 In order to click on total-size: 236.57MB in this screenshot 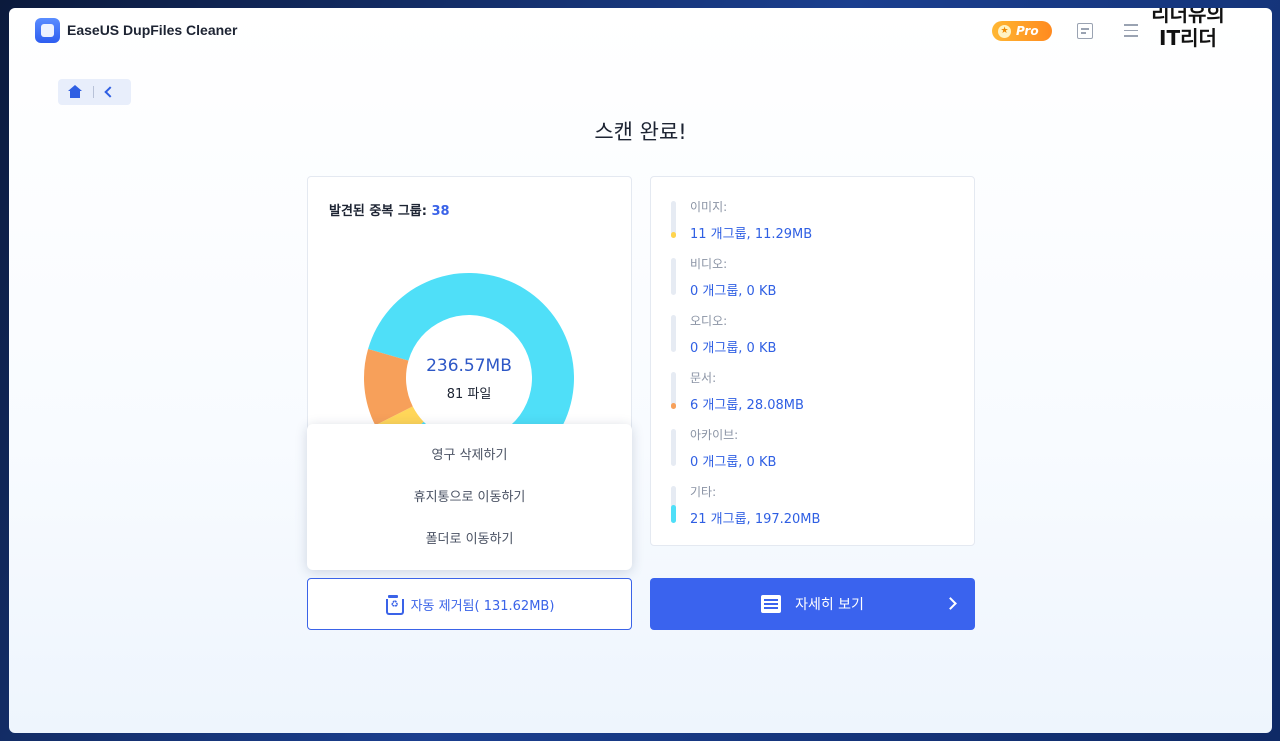, I will do `click(469, 366)`.